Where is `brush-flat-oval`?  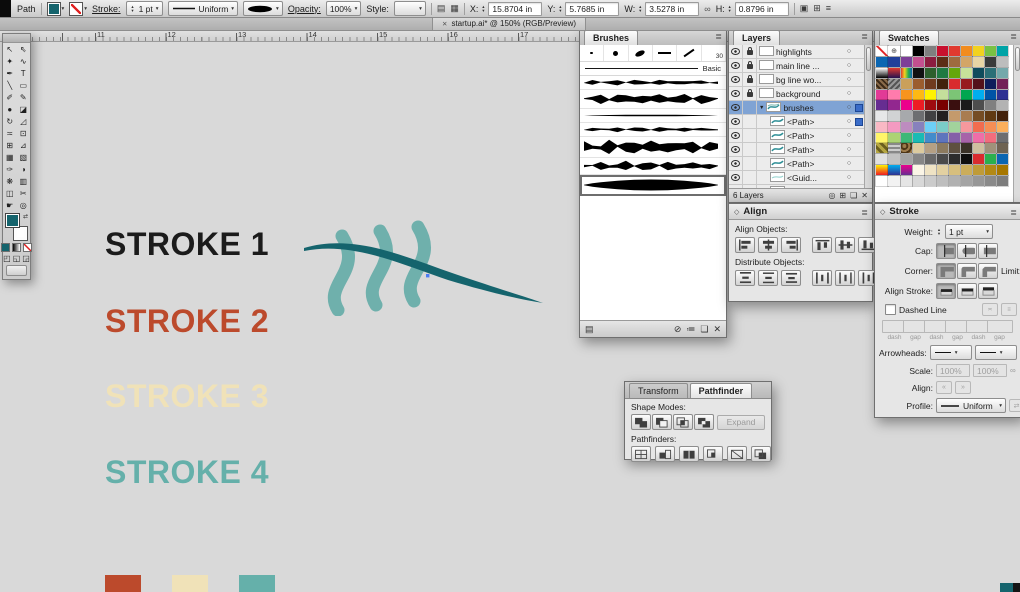
brush-flat-oval is located at coordinates (641, 53).